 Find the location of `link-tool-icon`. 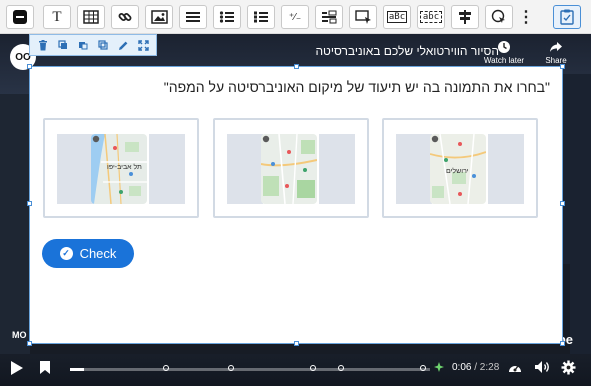

link-tool-icon is located at coordinates (125, 17).